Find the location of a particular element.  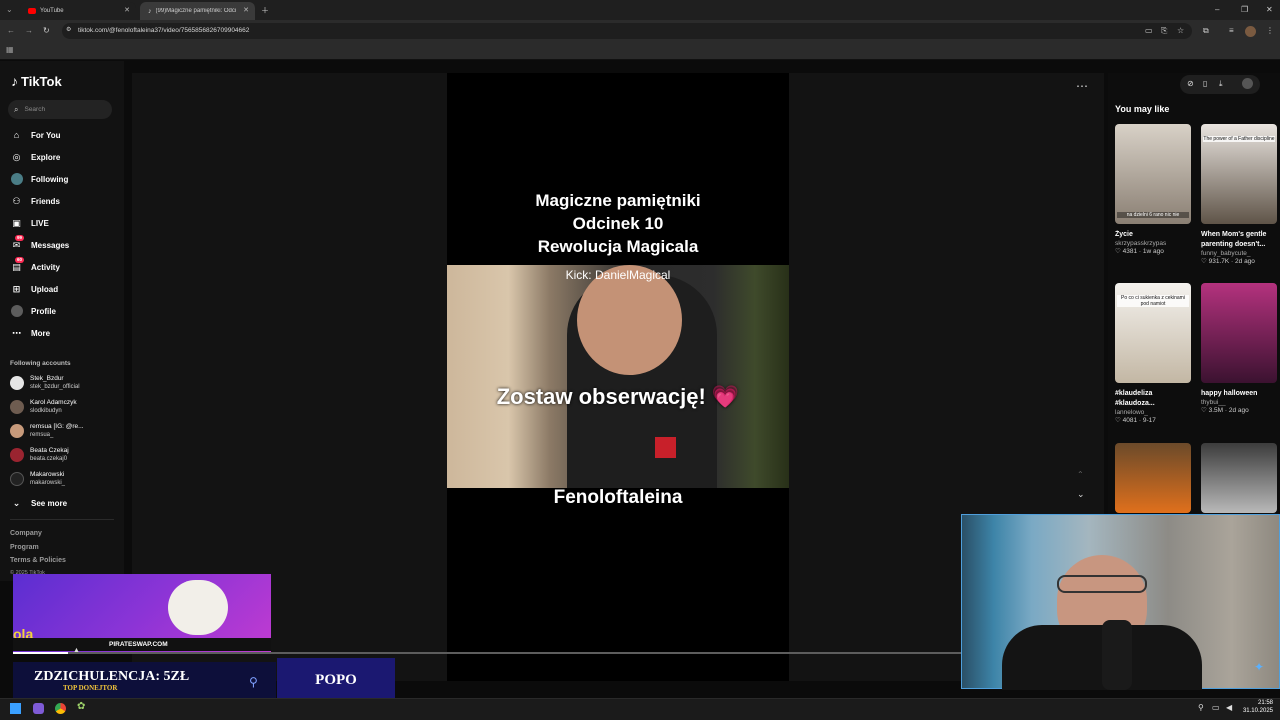

nav-following: Following is located at coordinates (39, 179).